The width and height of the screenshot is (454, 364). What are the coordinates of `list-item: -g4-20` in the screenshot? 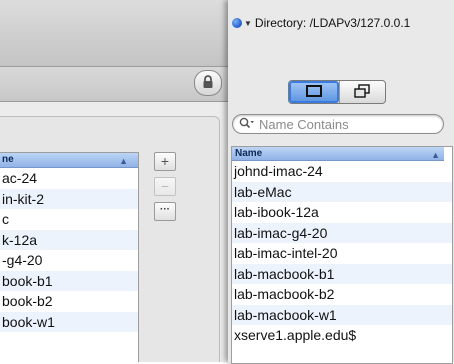 It's located at (69, 260).